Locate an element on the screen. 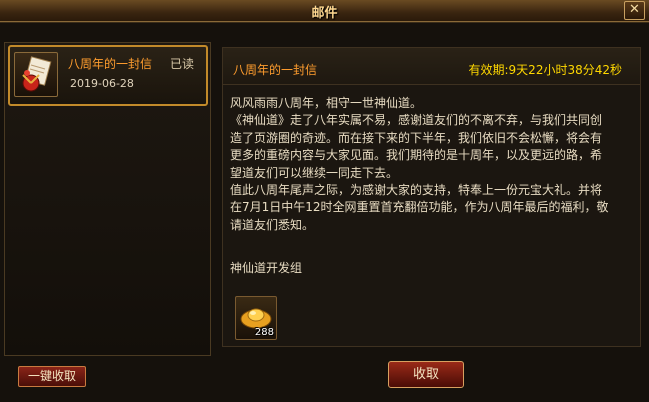 Image resolution: width=649 pixels, height=402 pixels. mail-list-item: 八周年的一封信 已读 2019-06-28 is located at coordinates (108, 75).